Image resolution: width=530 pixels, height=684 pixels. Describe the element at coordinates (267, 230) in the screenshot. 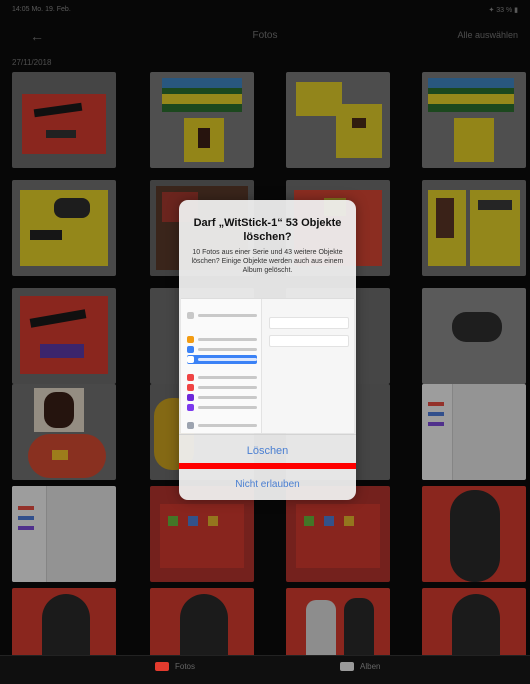

I see `alert-title: Darf „WitStick-1“ 53 Objekte löschen?` at that location.